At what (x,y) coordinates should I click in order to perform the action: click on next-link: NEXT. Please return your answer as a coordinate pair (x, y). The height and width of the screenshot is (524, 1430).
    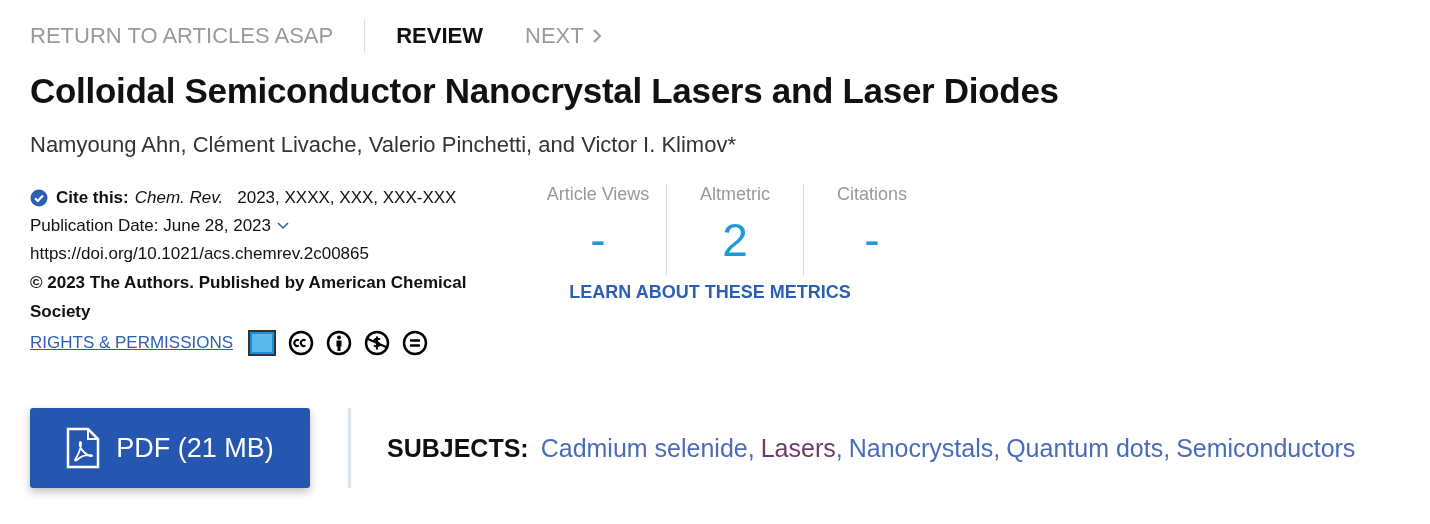
    Looking at the image, I should click on (563, 36).